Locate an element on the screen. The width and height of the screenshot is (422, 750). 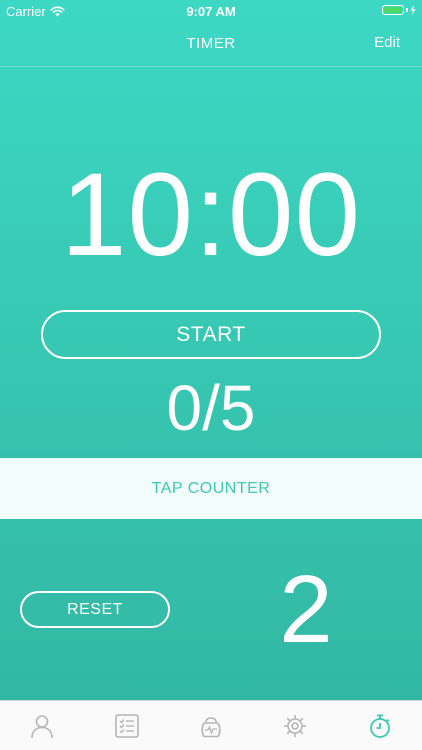
tab-settings is located at coordinates (295, 725).